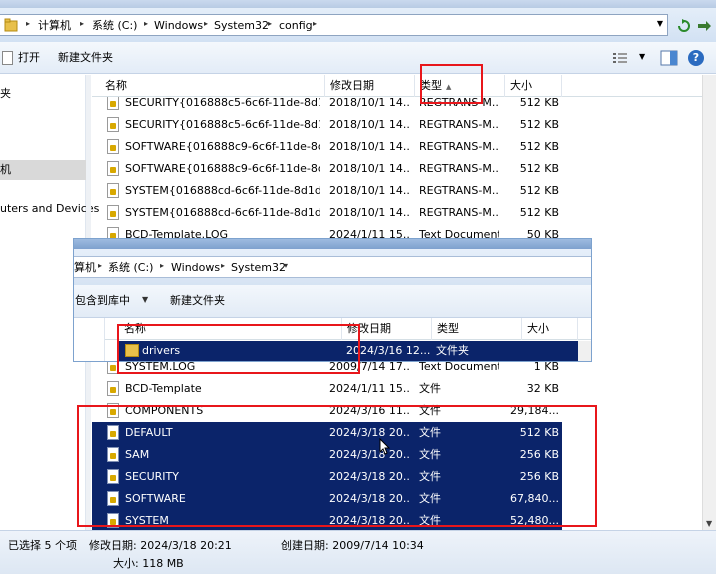 The width and height of the screenshot is (716, 574). I want to click on include-in-library-button: 包含到库中, so click(102, 301).